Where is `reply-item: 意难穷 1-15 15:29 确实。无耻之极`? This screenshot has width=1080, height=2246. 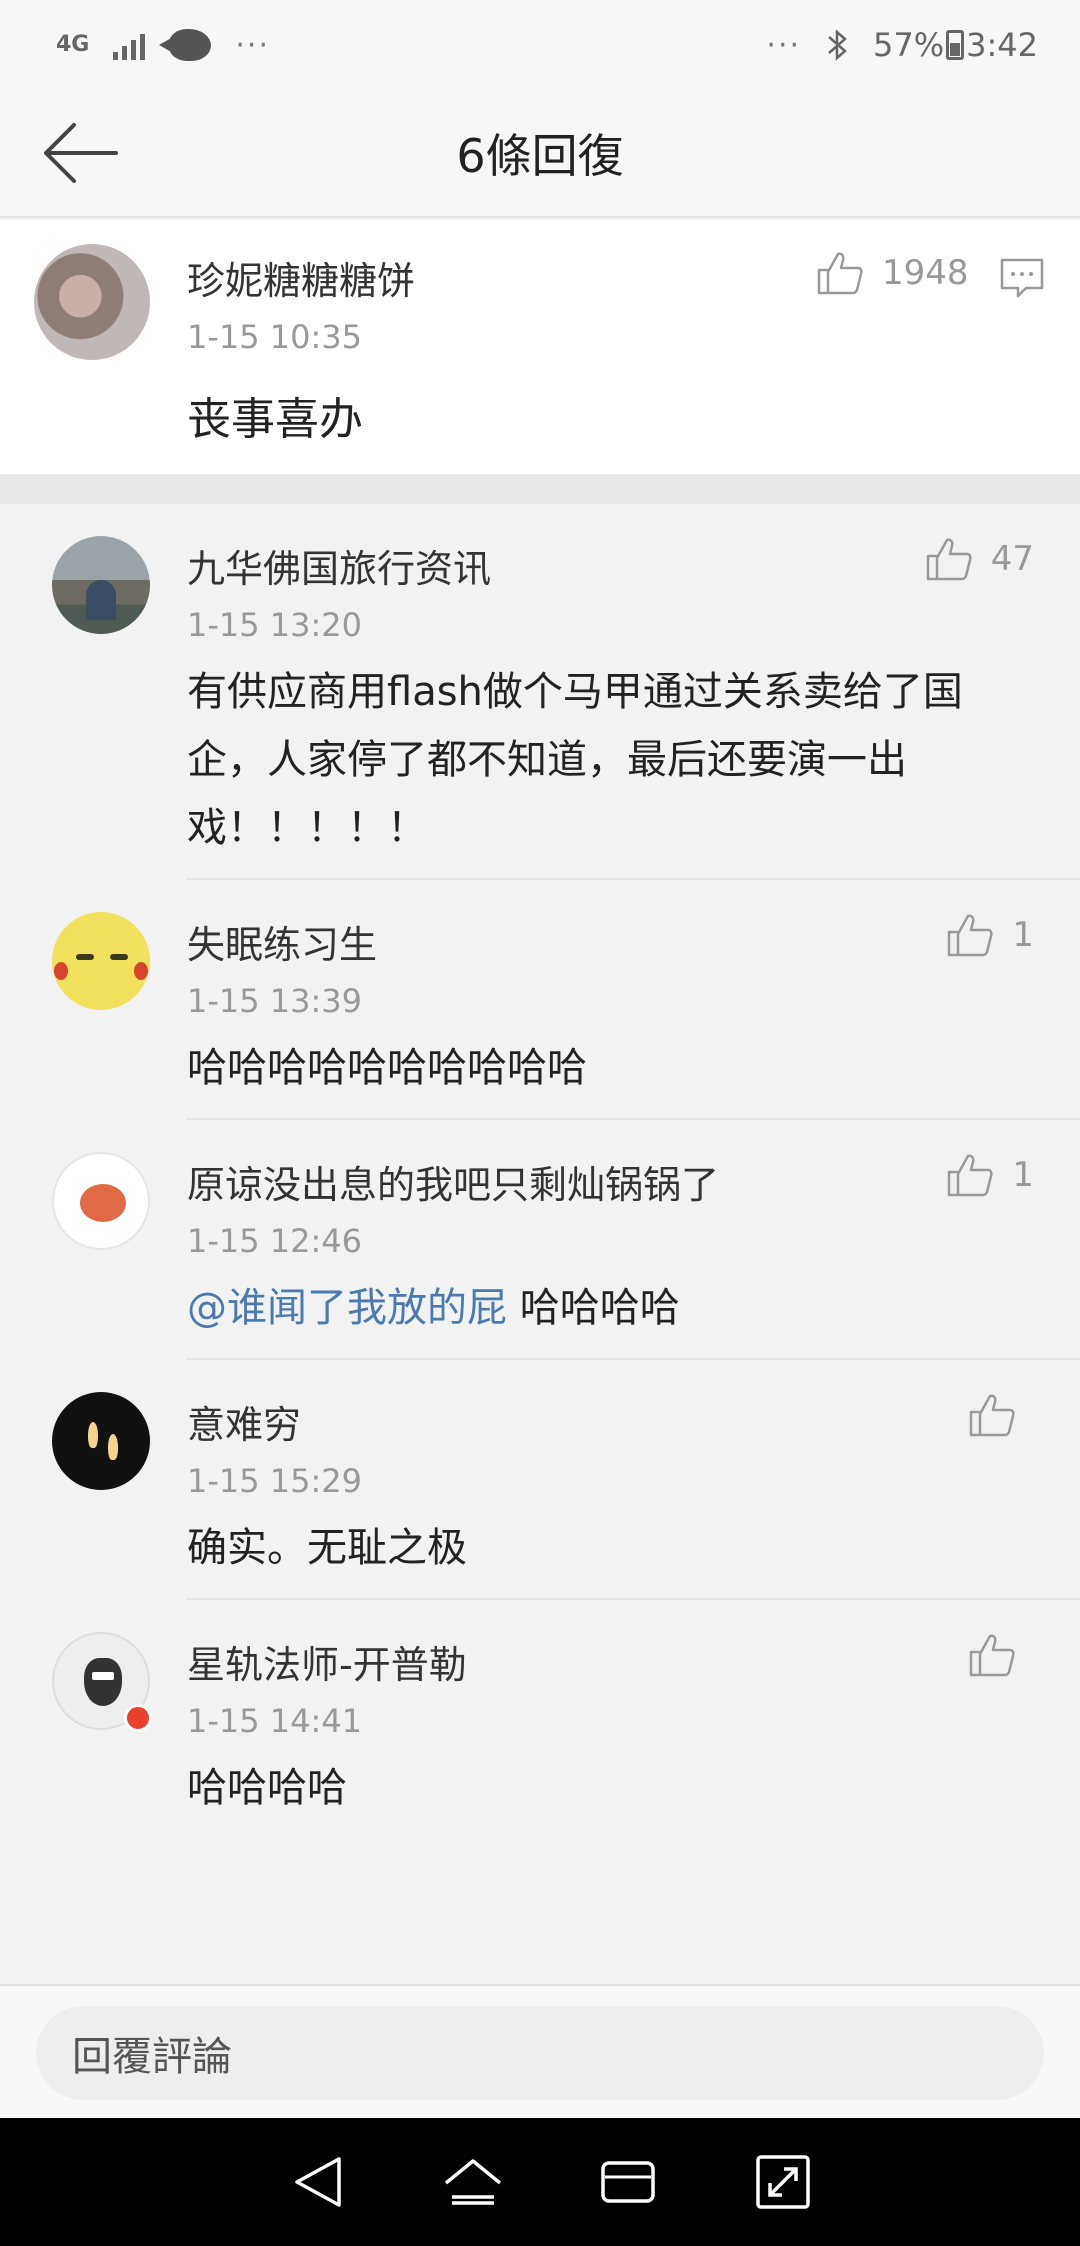
reply-item: 意难穷 1-15 15:29 确实。无耻之极 is located at coordinates (540, 1480).